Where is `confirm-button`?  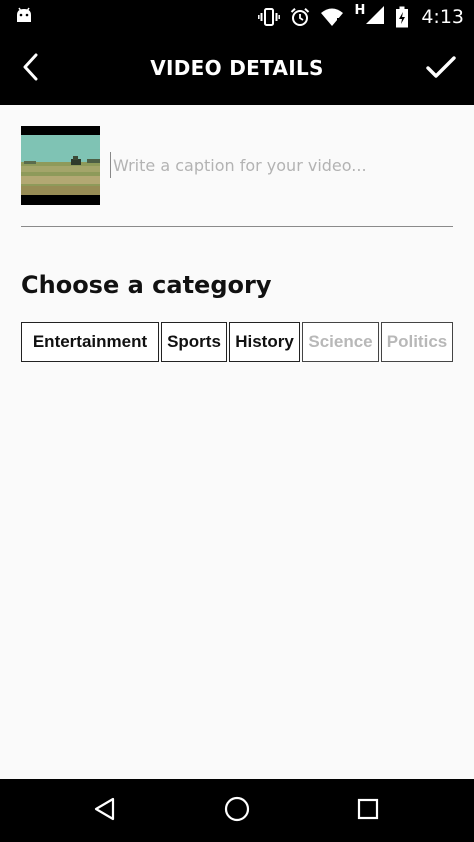 confirm-button is located at coordinates (441, 69).